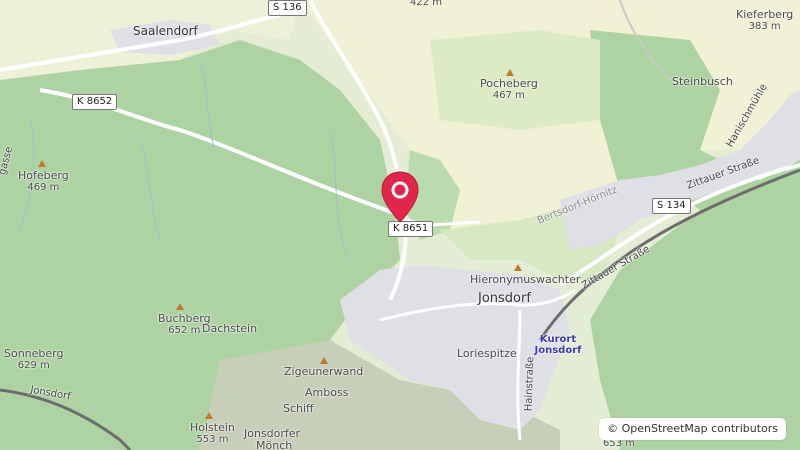 The height and width of the screenshot is (450, 800). What do you see at coordinates (298, 408) in the screenshot?
I see `feature-label-schiff: Schiff` at bounding box center [298, 408].